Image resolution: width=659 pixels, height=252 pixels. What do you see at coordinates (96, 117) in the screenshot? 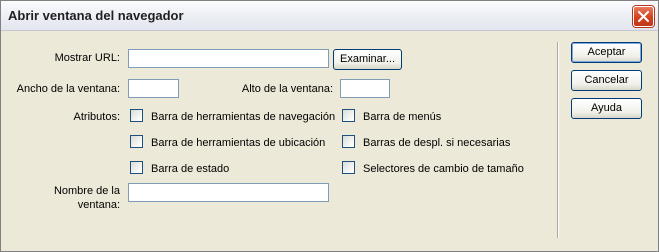
I see `attributes-label: Atributos:` at bounding box center [96, 117].